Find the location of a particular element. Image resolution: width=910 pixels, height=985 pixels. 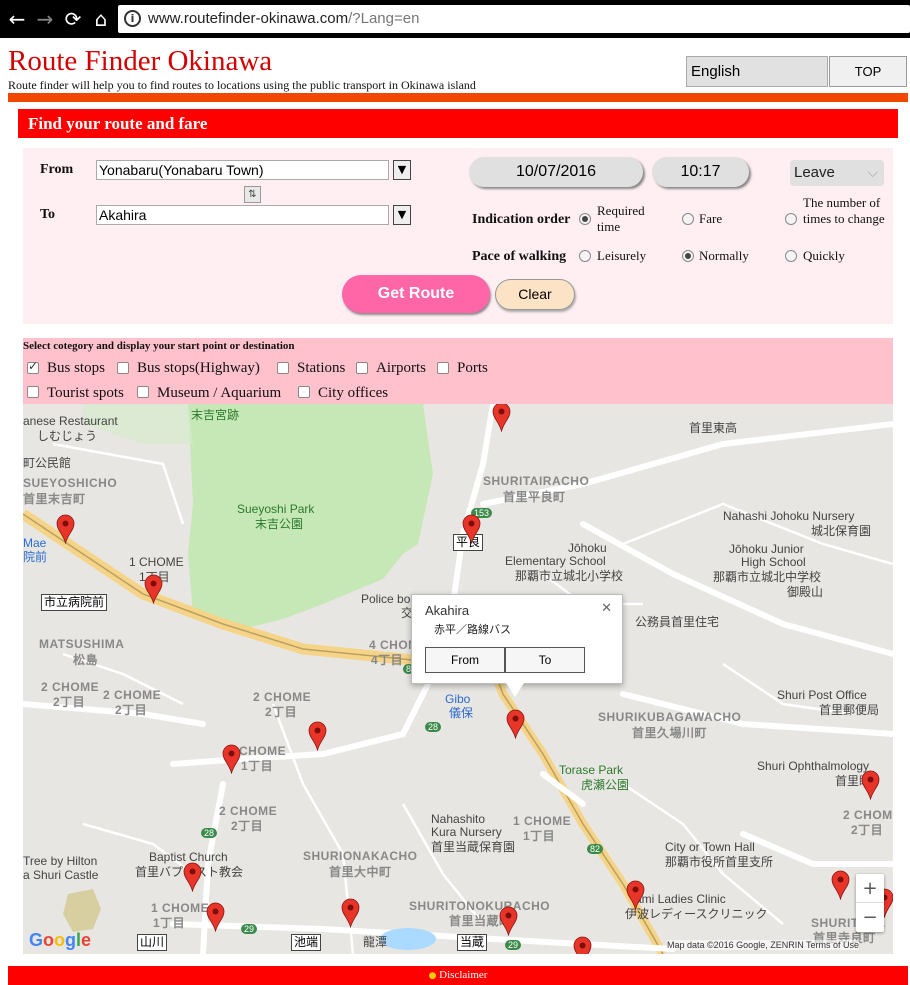

date-field: 10/07/2016 is located at coordinates (556, 172).